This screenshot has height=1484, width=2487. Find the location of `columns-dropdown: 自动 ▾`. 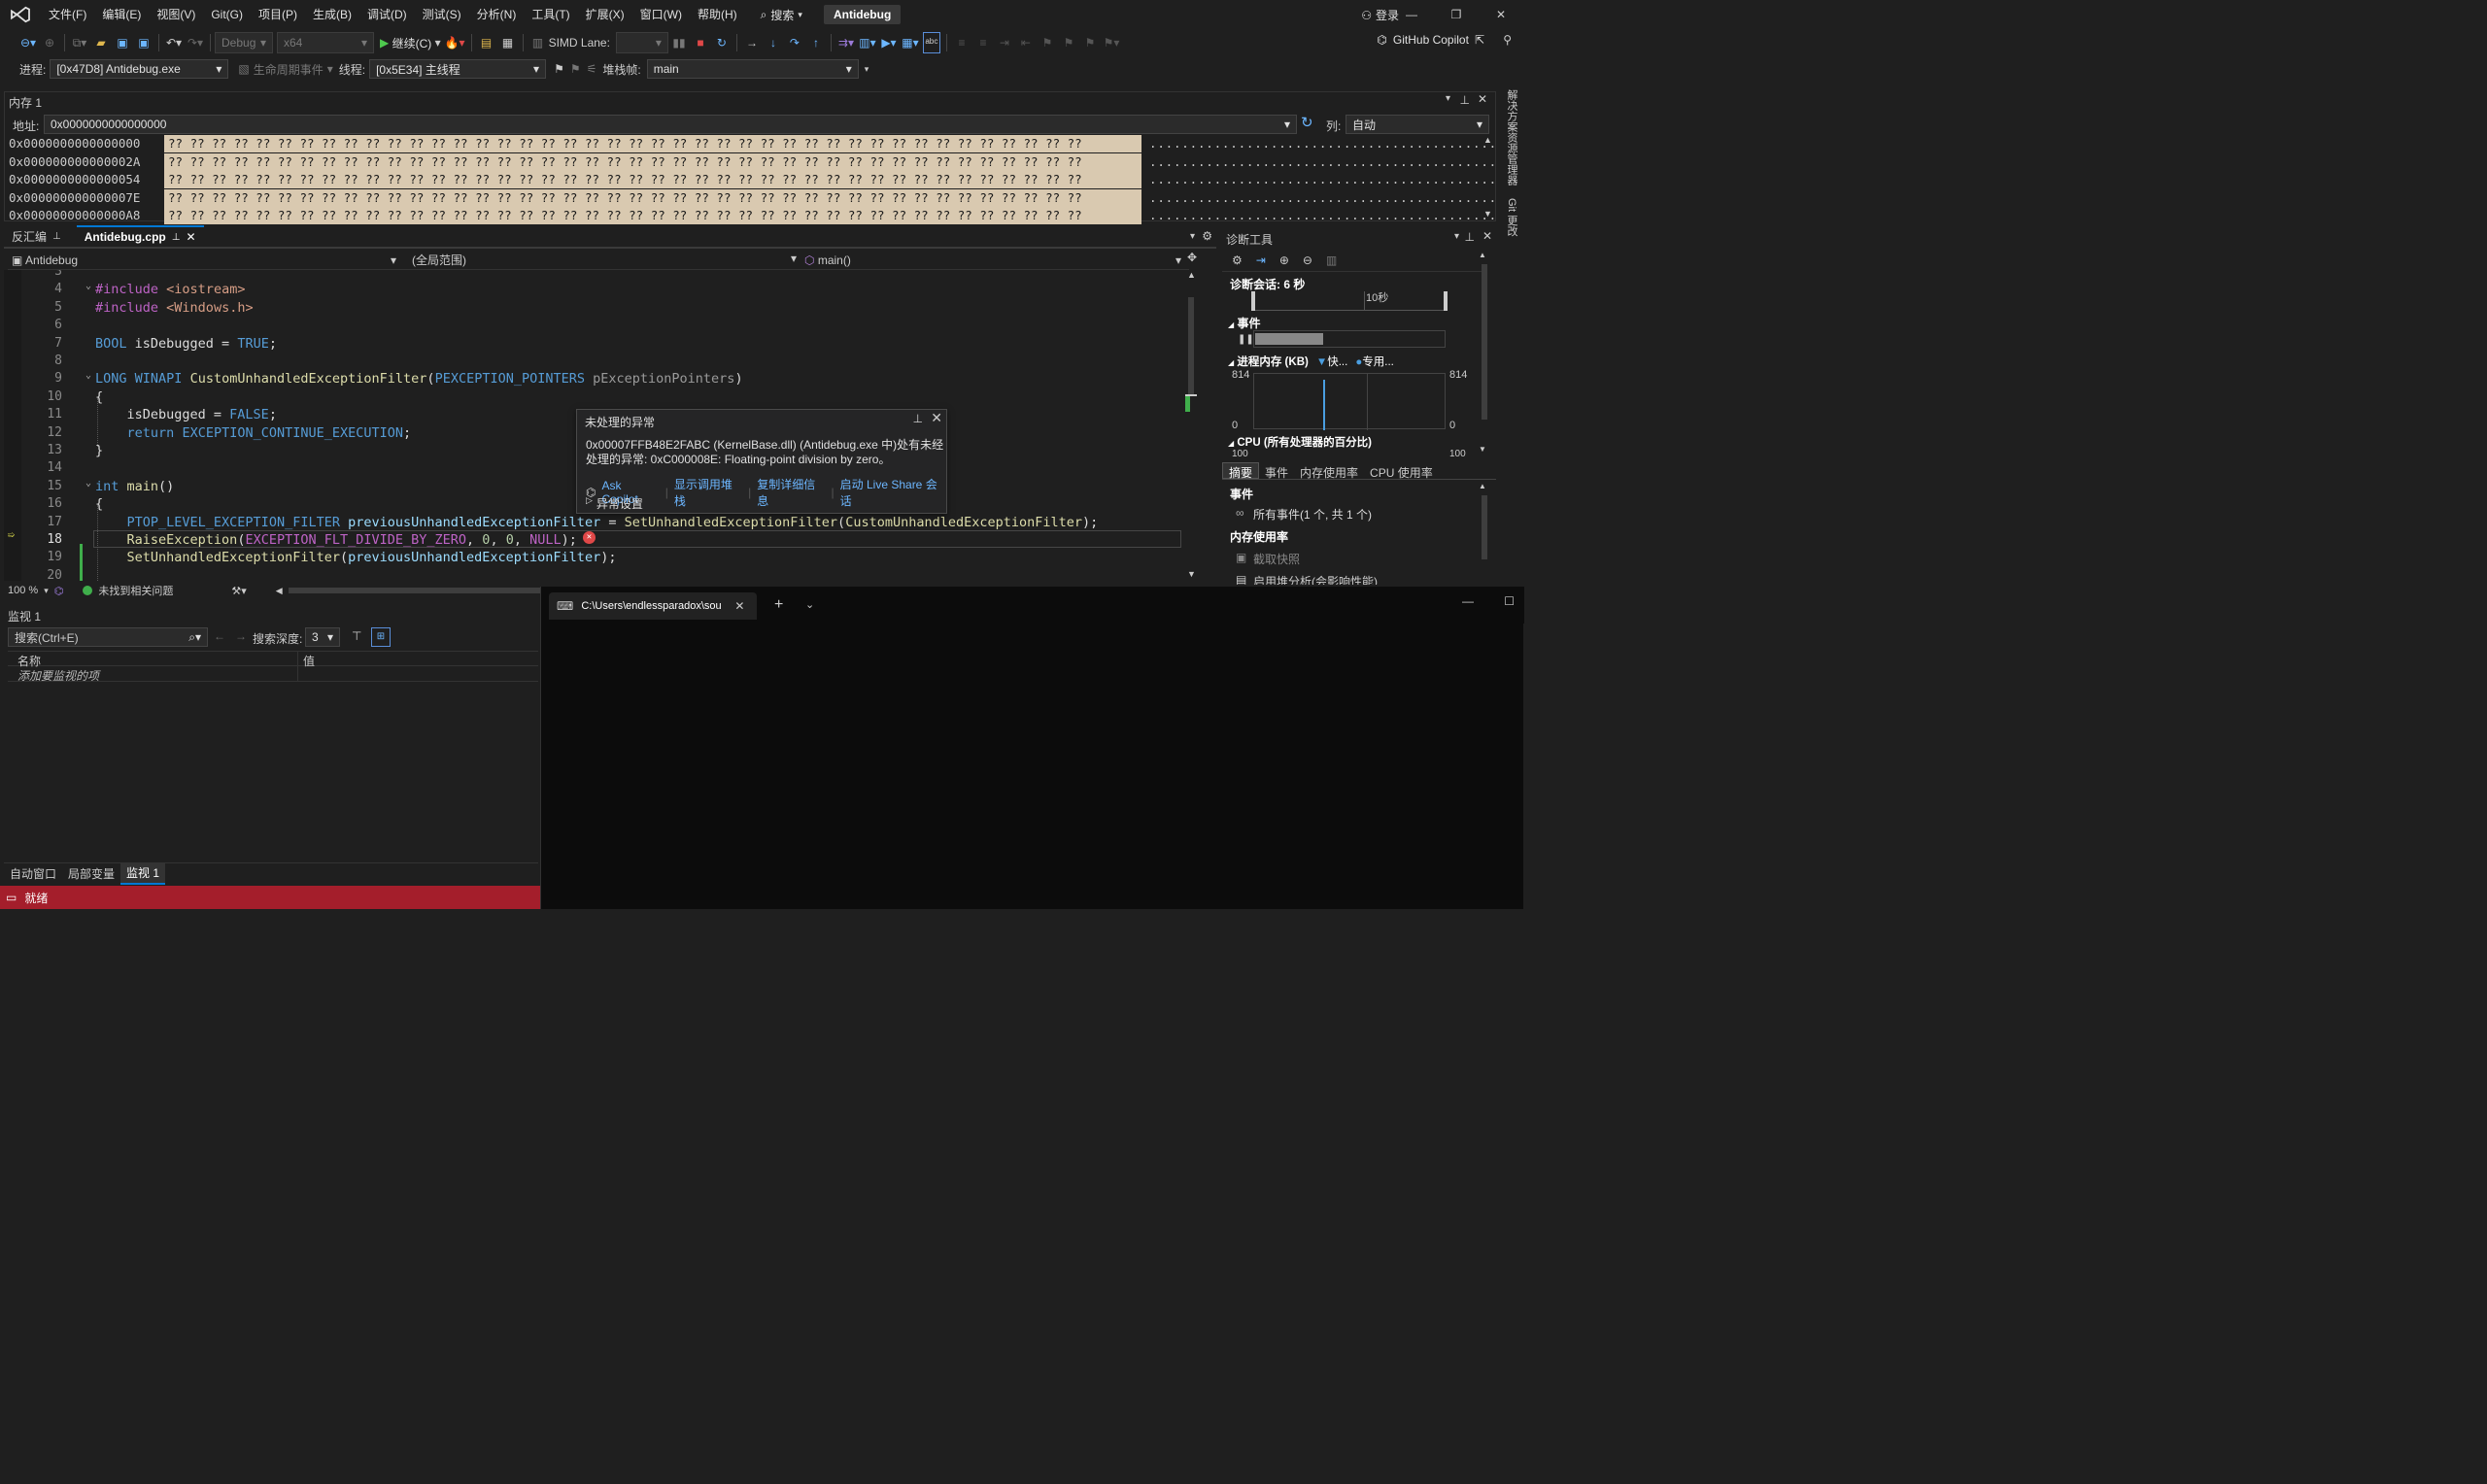

columns-dropdown: 自动 ▾ is located at coordinates (1417, 124).